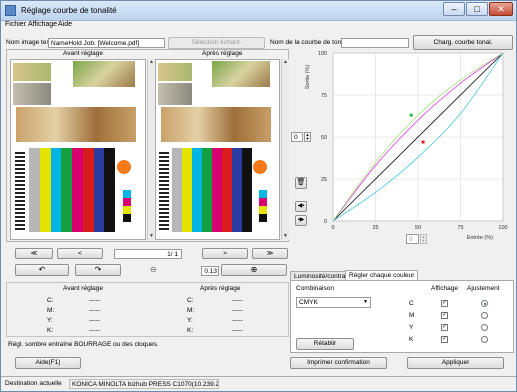 The width and height of the screenshot is (517, 392). Describe the element at coordinates (444, 303) in the screenshot. I see `display-c-checkbox: ✓` at that location.